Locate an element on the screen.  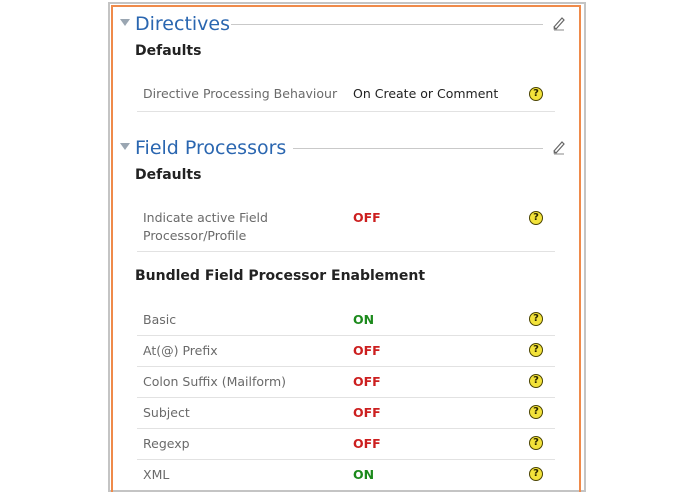
setting-label: At(@) Prefix is located at coordinates (180, 350).